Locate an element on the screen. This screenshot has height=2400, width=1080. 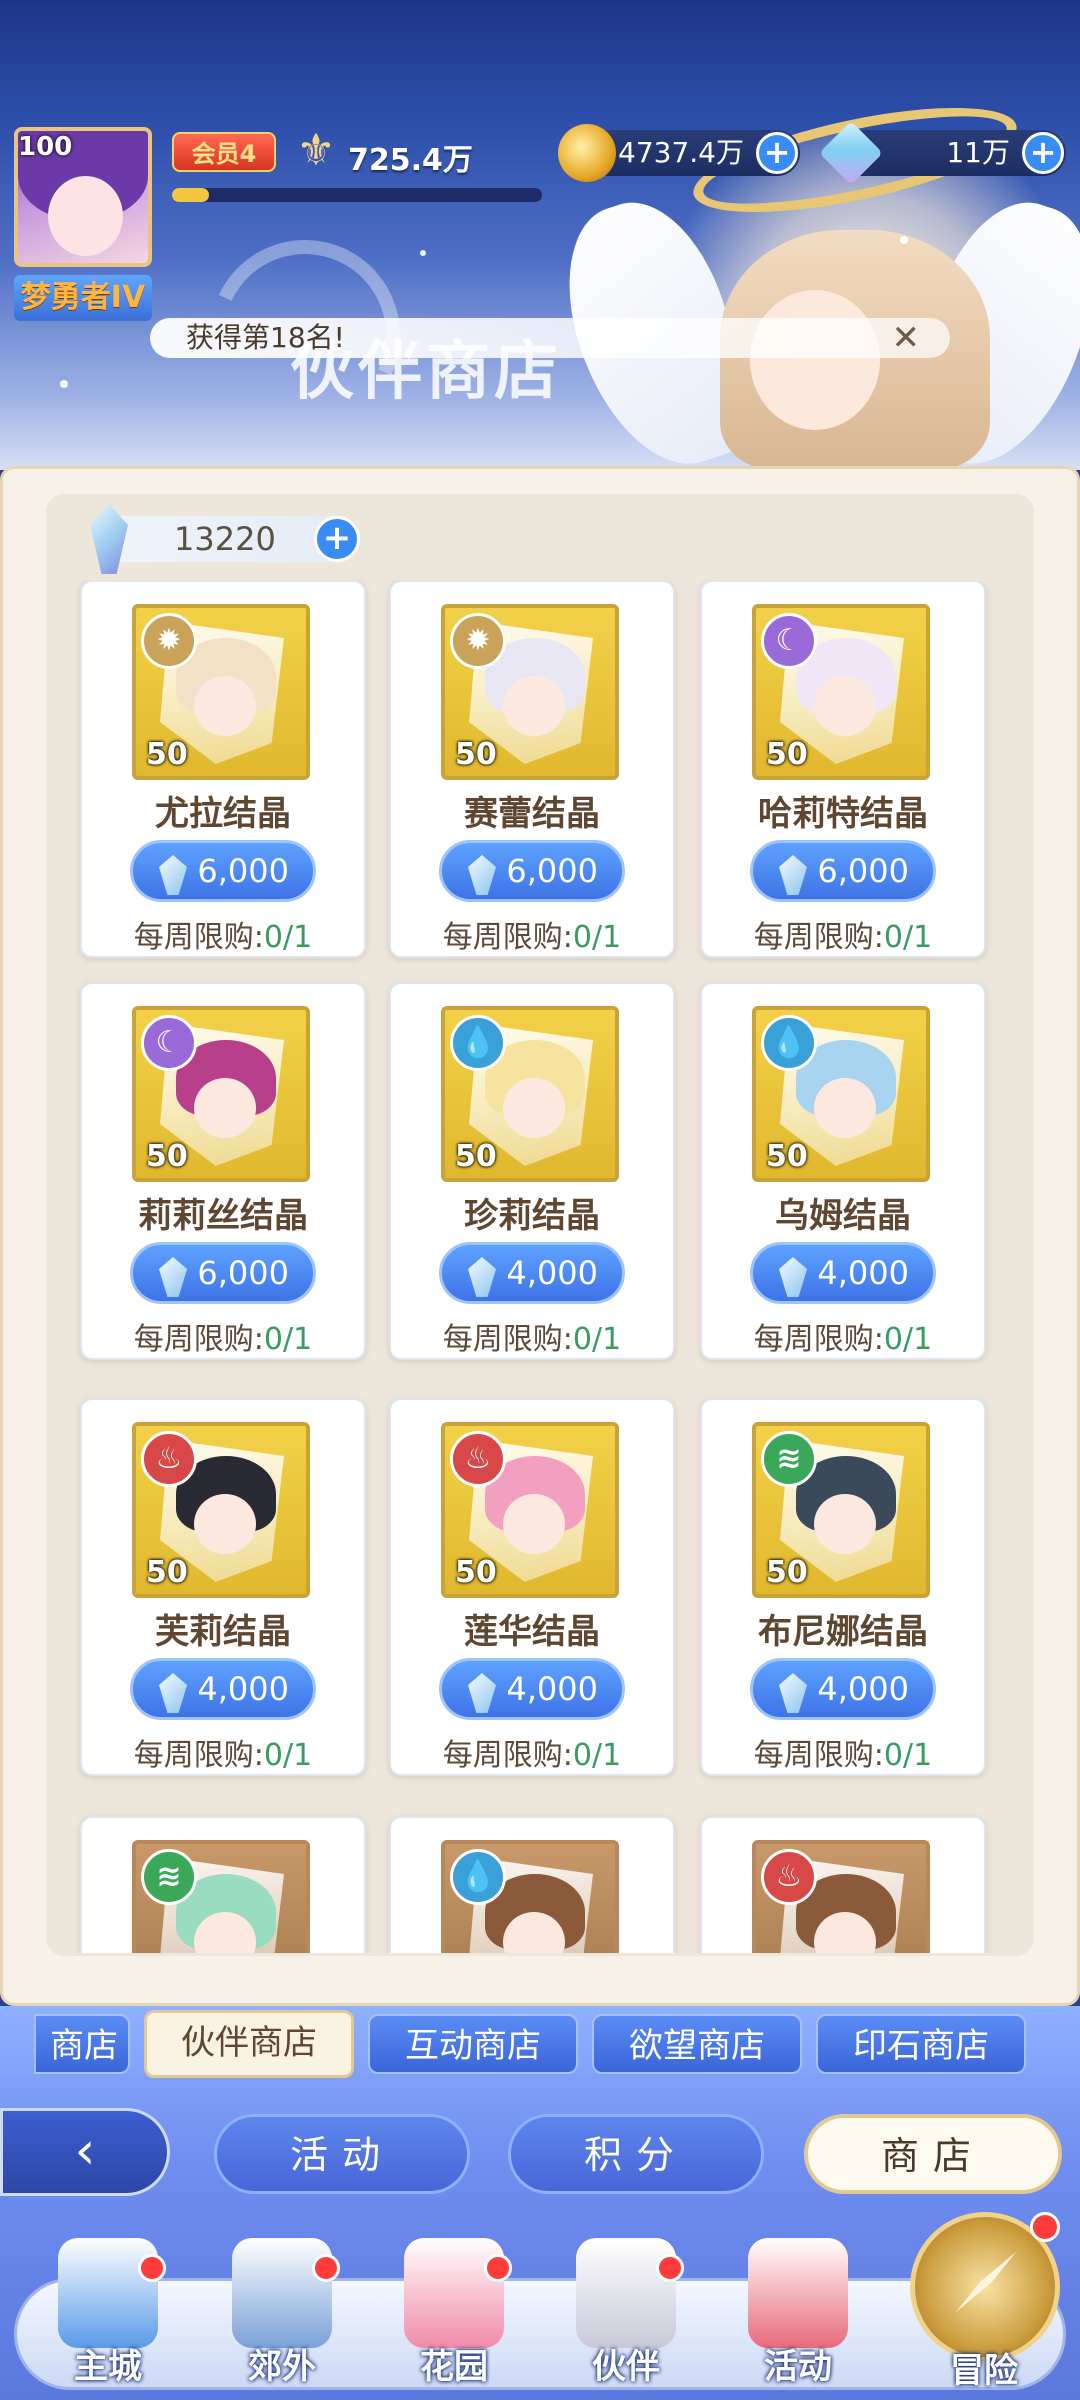
shop-item-card: ≋ 50 布尼娜结晶 4,000 每周限购:0/1 is located at coordinates (843, 1587).